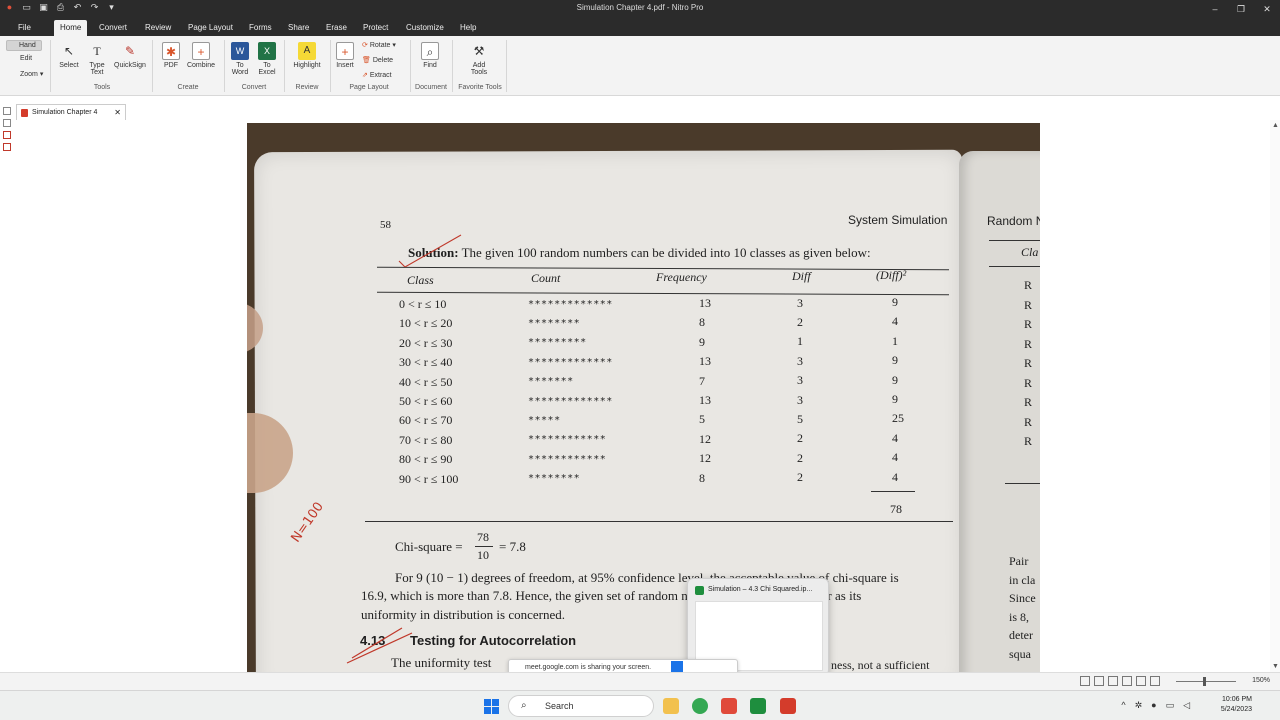 The height and width of the screenshot is (720, 1280). I want to click on count-cell: *********, so click(557, 343).